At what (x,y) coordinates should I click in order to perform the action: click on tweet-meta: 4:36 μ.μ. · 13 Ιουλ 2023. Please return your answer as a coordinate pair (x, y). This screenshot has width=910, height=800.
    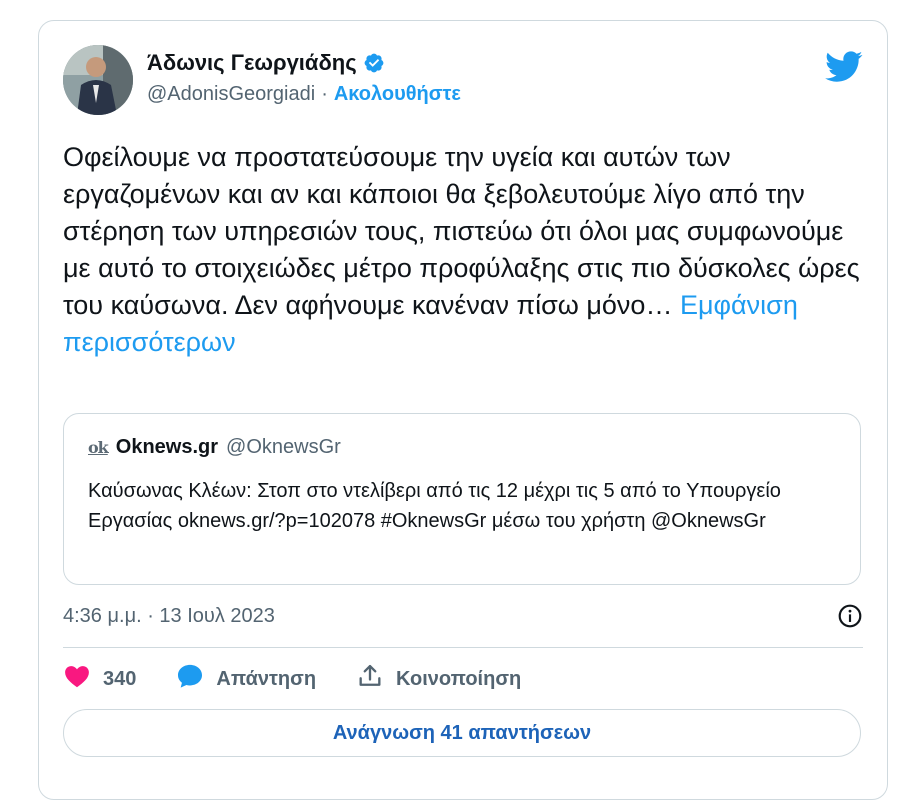
    Looking at the image, I should click on (463, 616).